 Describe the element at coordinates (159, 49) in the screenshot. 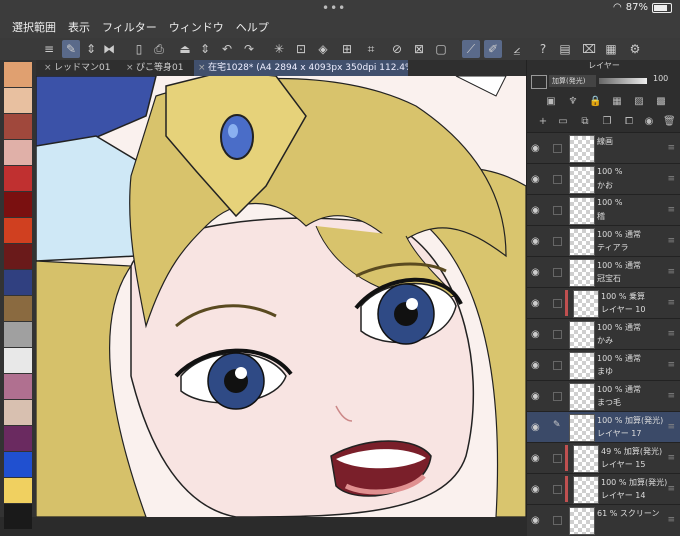

I see `open-file-icon: ⎙` at that location.